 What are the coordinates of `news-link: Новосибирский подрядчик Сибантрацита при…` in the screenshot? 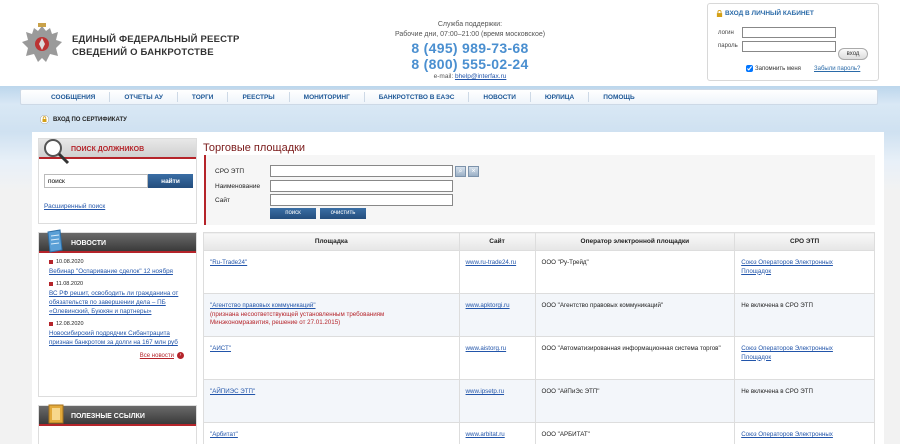 It's located at (117, 338).